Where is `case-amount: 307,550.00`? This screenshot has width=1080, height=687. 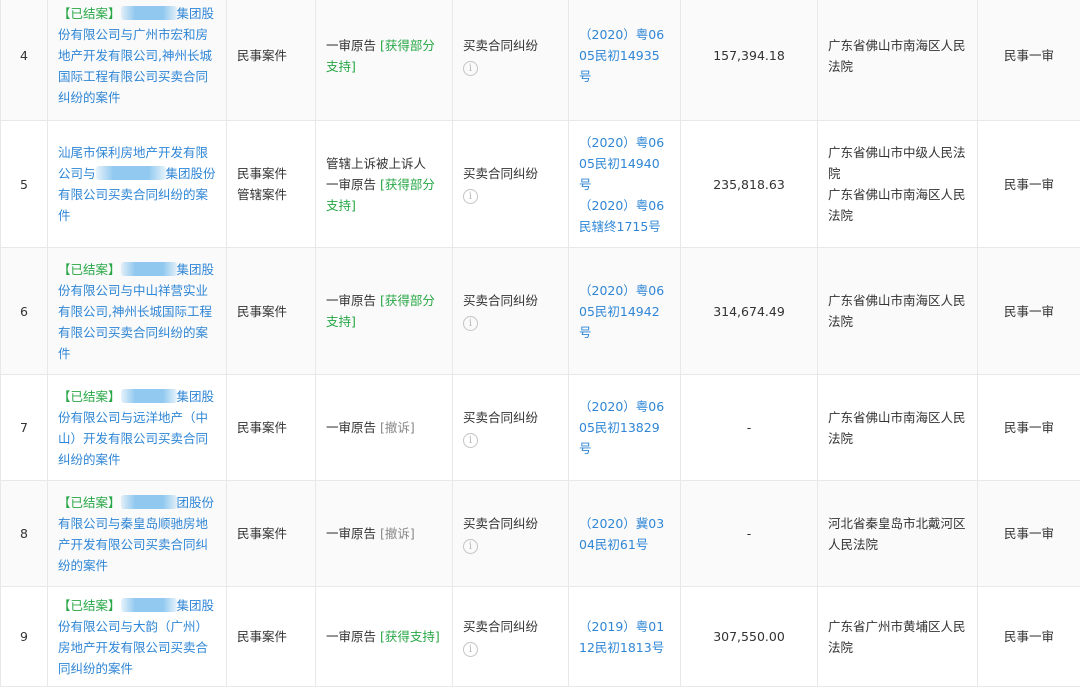 case-amount: 307,550.00 is located at coordinates (749, 637).